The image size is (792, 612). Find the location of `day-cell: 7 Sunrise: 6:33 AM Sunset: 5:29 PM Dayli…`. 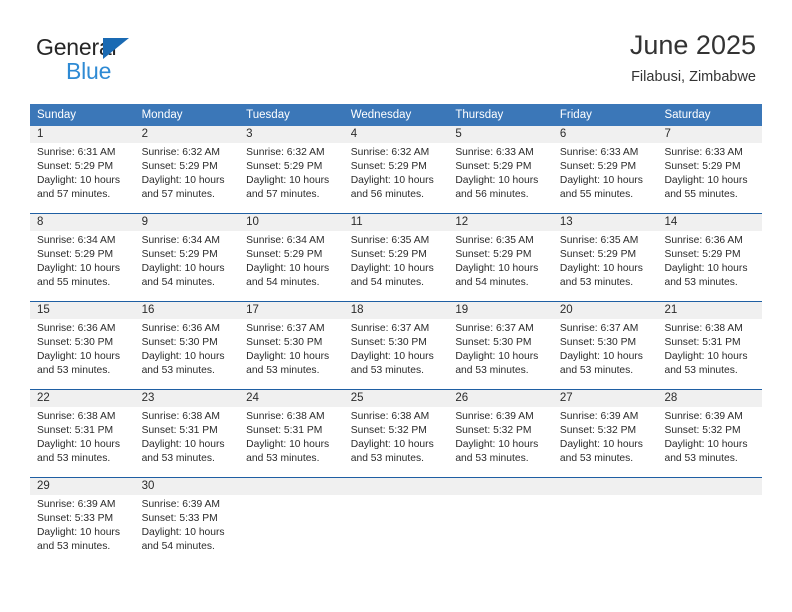

day-cell: 7 Sunrise: 6:33 AM Sunset: 5:29 PM Dayli… is located at coordinates (710, 169).